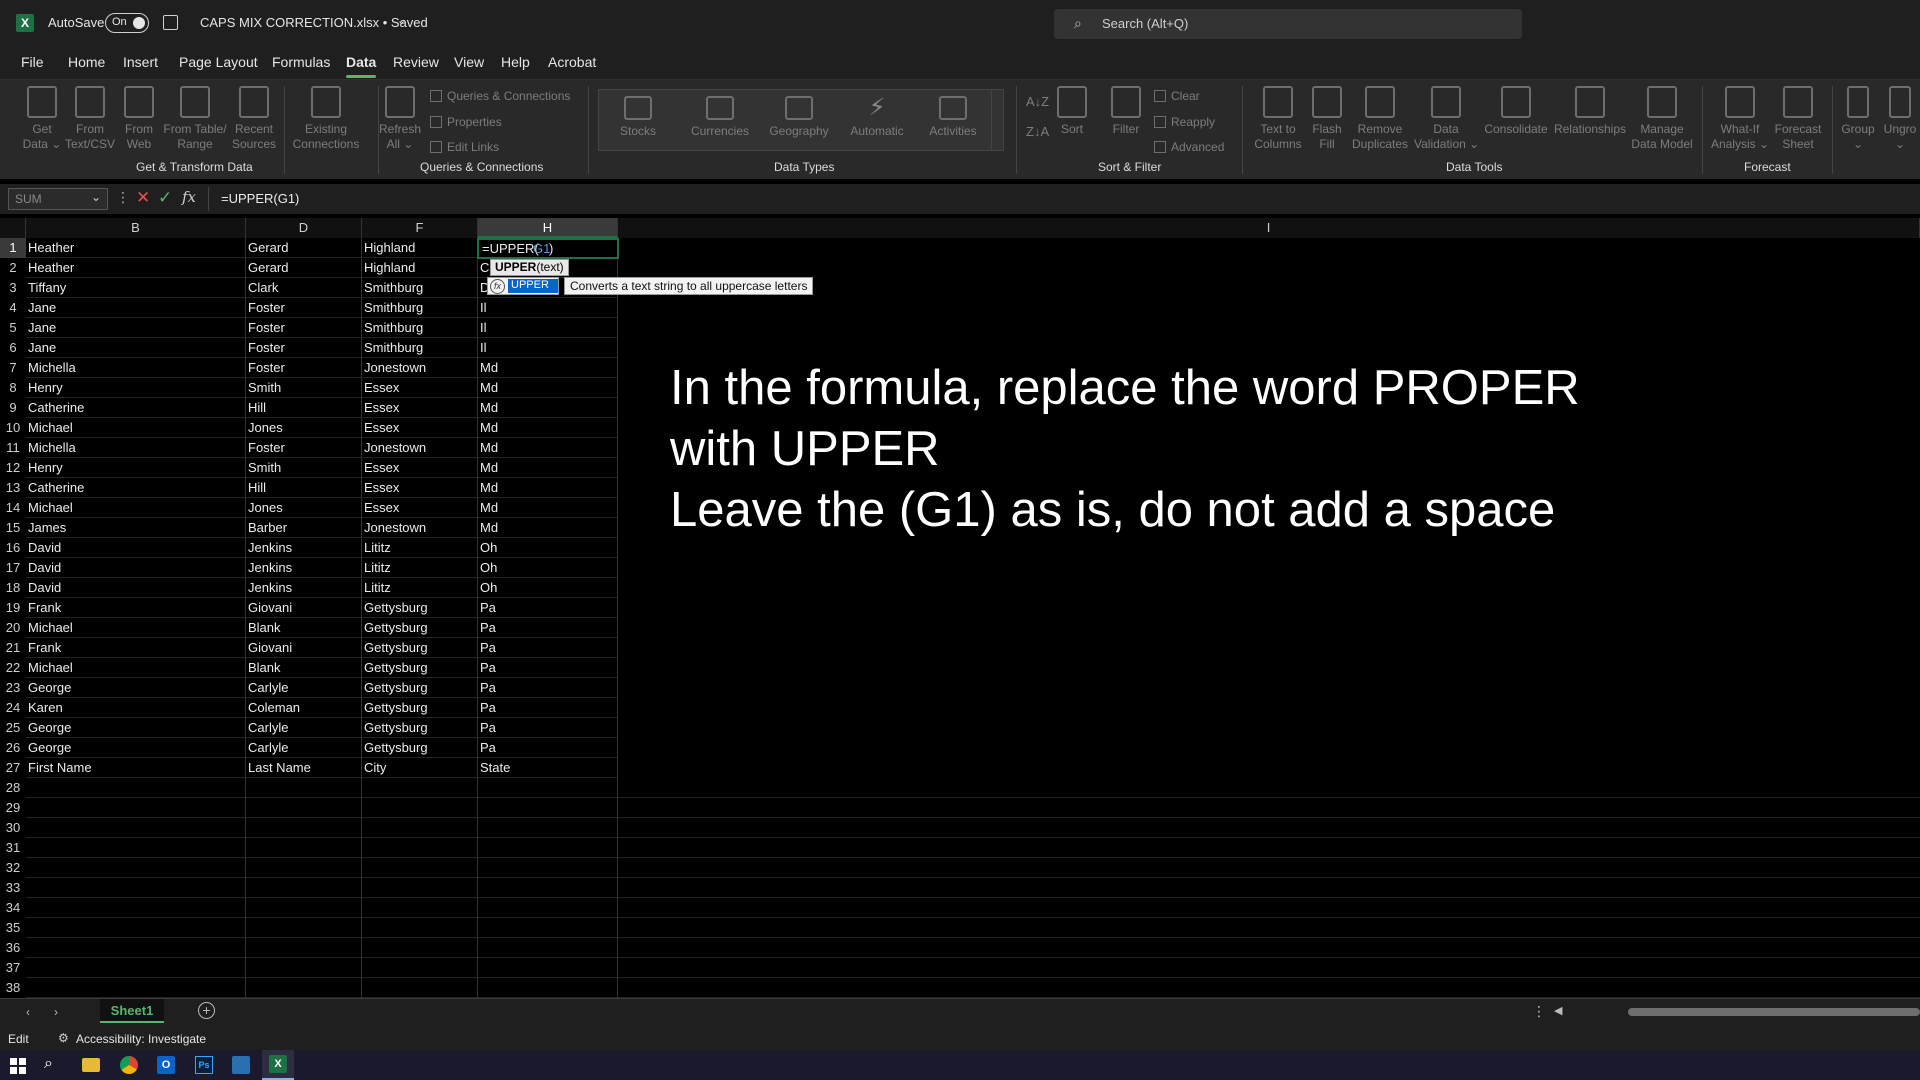  What do you see at coordinates (420, 708) in the screenshot?
I see `cell-f24: Gettysburg` at bounding box center [420, 708].